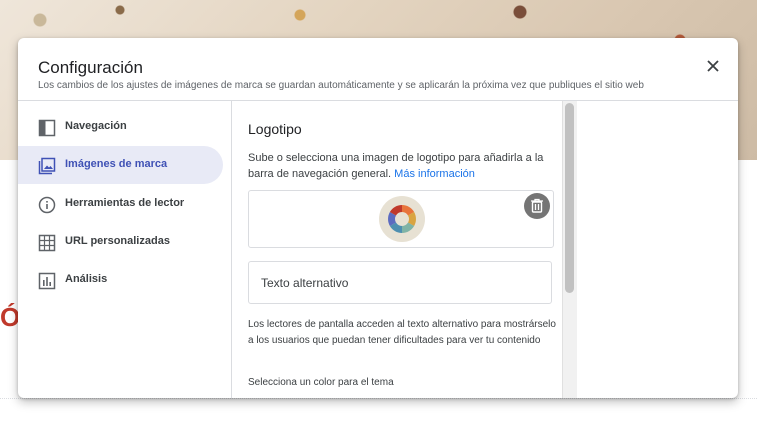 This screenshot has width=757, height=428. Describe the element at coordinates (86, 279) in the screenshot. I see `sidebar-item-label: Análisis` at that location.